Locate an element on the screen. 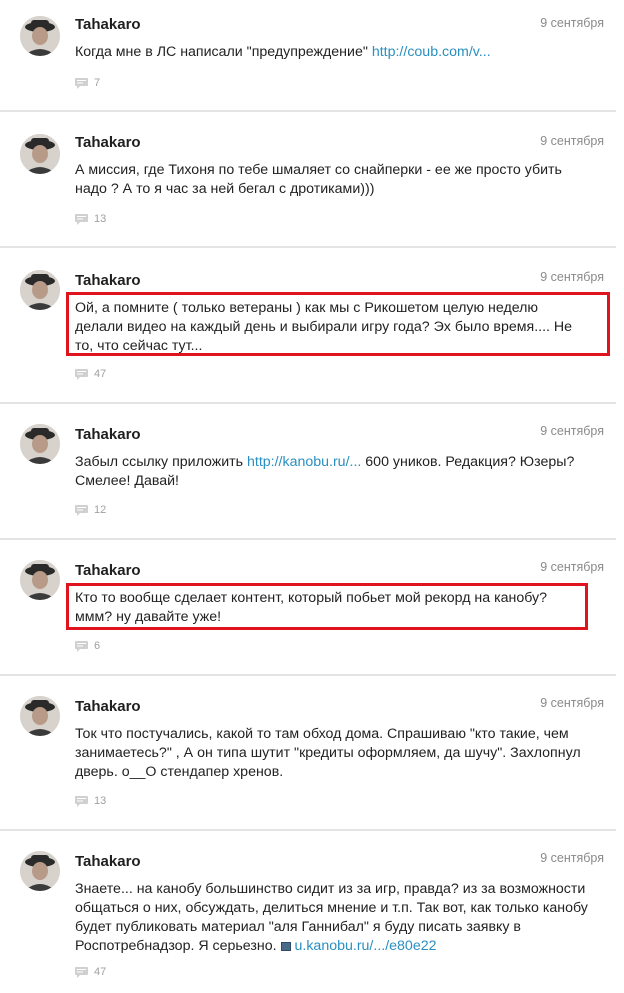  comments-counter: 6 is located at coordinates (87, 646).